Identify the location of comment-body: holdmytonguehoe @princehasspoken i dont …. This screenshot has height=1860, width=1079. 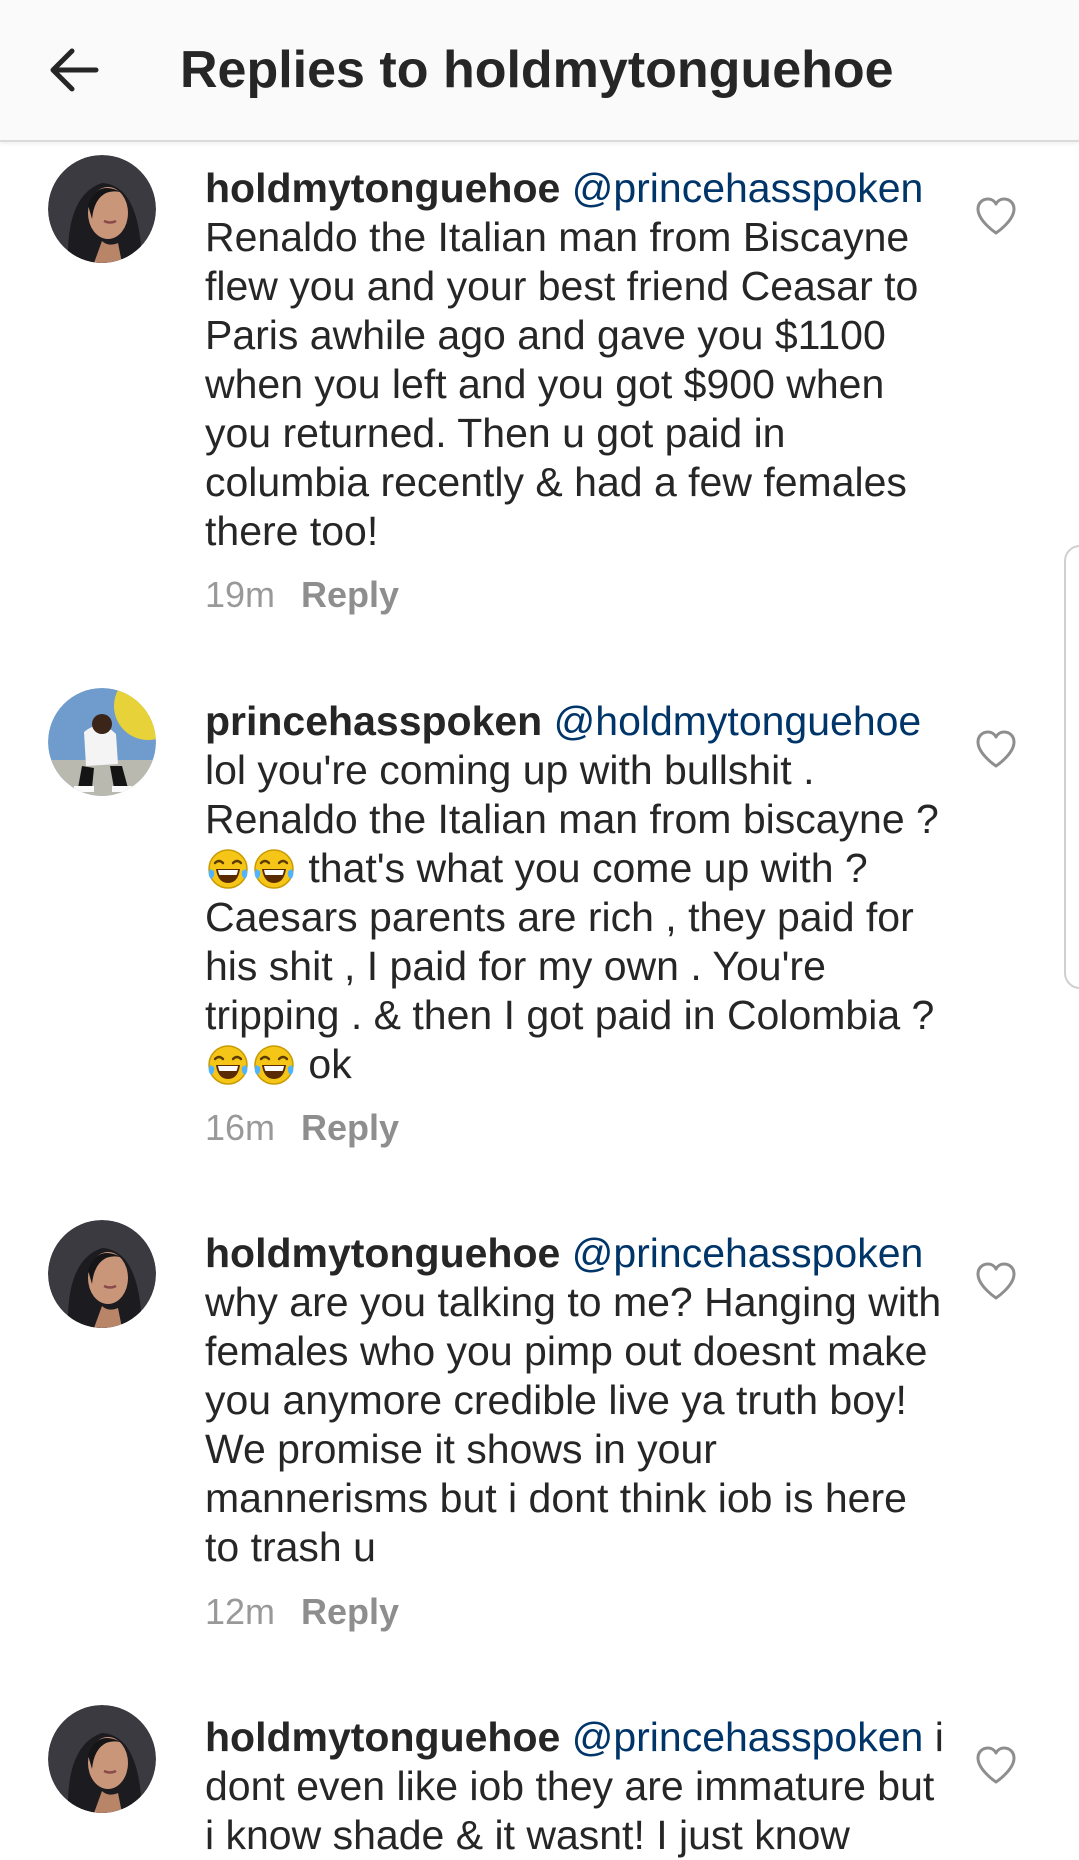
(575, 1786).